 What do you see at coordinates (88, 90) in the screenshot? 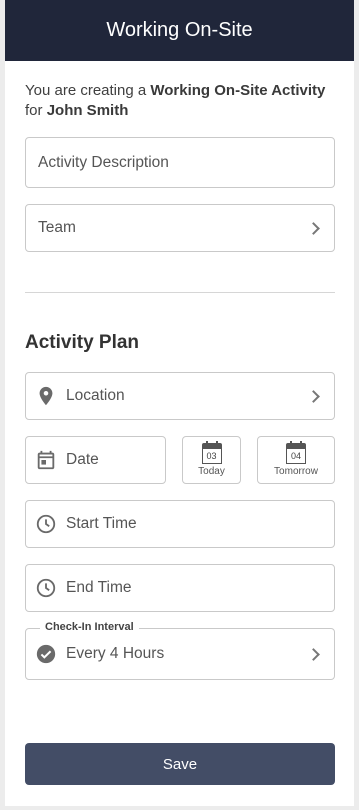
I see `intro-prefix: You are creating a` at bounding box center [88, 90].